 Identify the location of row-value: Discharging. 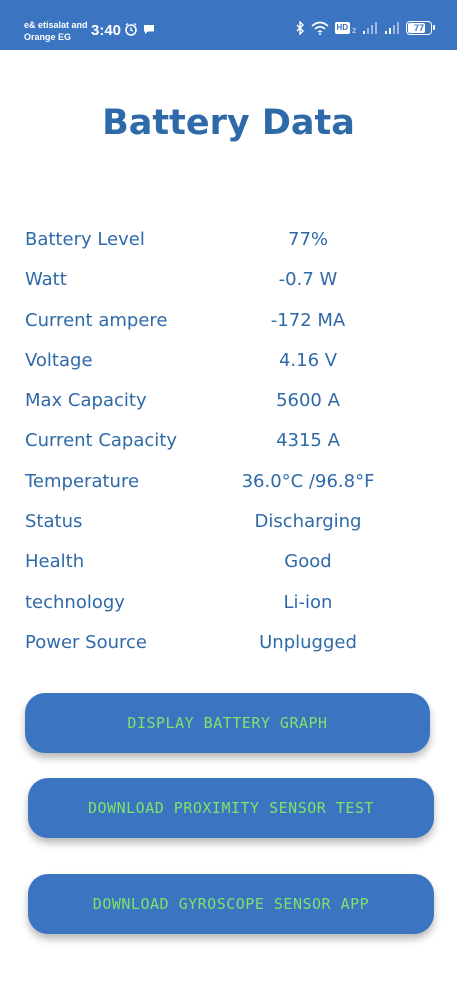
(308, 522).